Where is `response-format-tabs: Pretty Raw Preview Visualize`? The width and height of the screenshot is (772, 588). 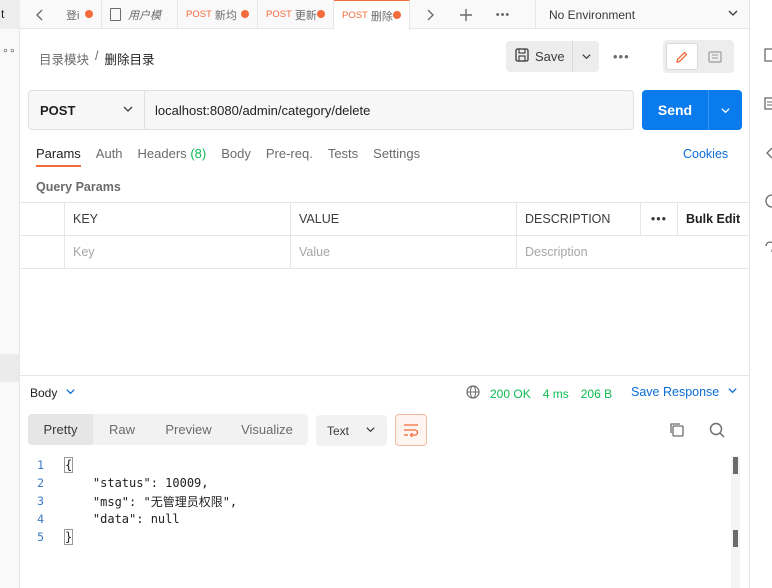
response-format-tabs: Pretty Raw Preview Visualize is located at coordinates (168, 429).